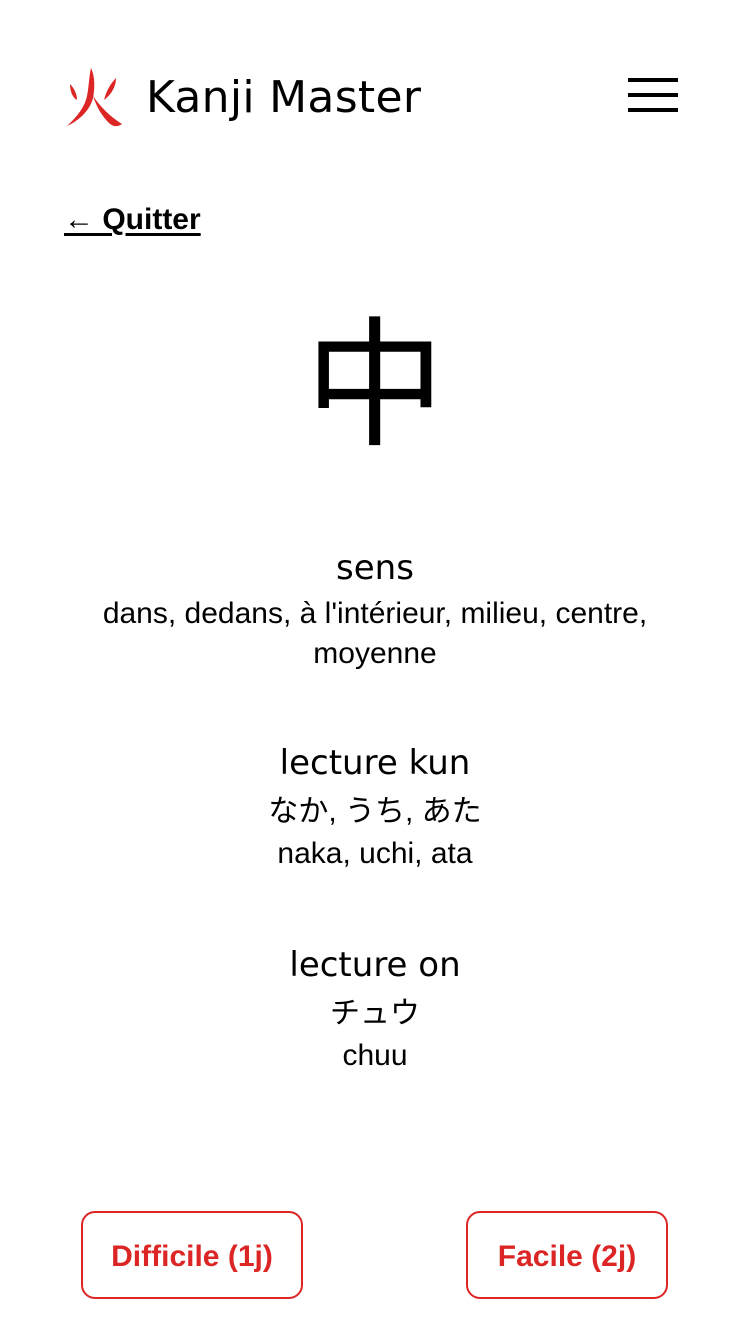  Describe the element at coordinates (375, 763) in the screenshot. I see `kun-reading-heading: lecture kun` at that location.